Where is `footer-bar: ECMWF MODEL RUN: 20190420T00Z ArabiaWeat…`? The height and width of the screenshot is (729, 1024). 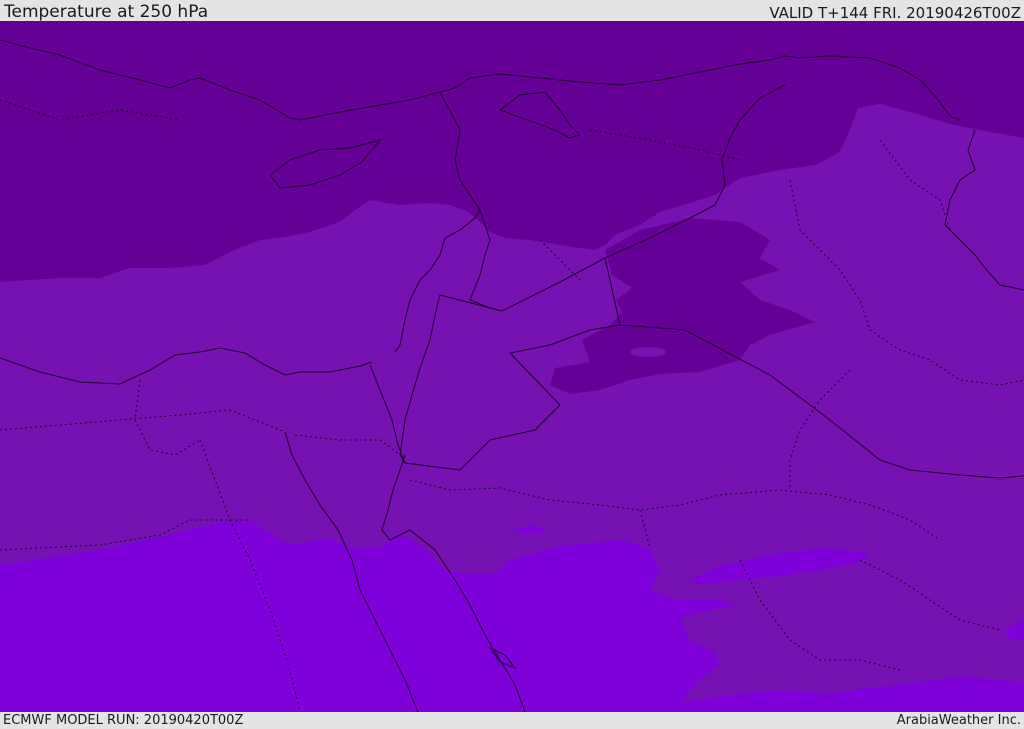
footer-bar: ECMWF MODEL RUN: 20190420T00Z ArabiaWeat… is located at coordinates (512, 720).